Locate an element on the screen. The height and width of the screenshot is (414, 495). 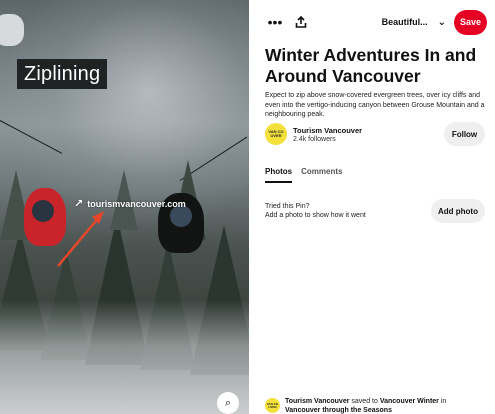
arrow-up-right-icon: ↗ is located at coordinates (79, 204).